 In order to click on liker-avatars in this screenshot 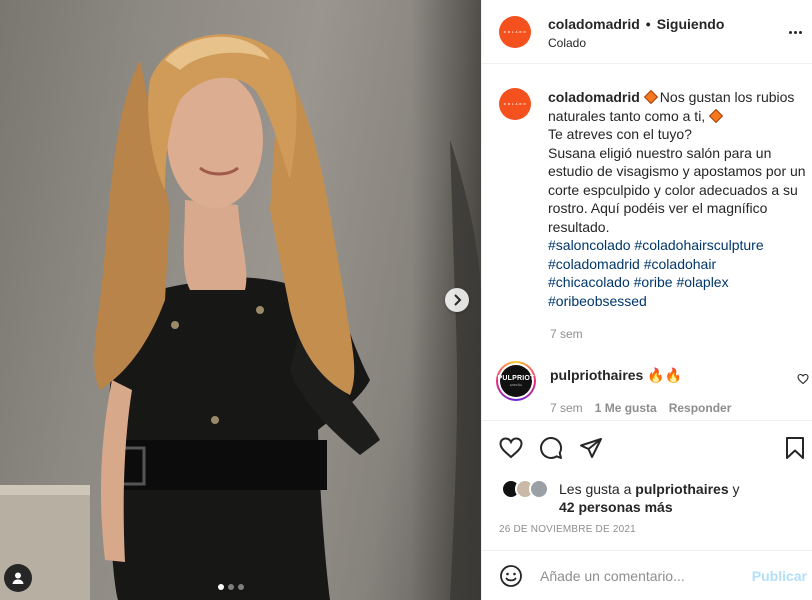, I will do `click(527, 490)`.